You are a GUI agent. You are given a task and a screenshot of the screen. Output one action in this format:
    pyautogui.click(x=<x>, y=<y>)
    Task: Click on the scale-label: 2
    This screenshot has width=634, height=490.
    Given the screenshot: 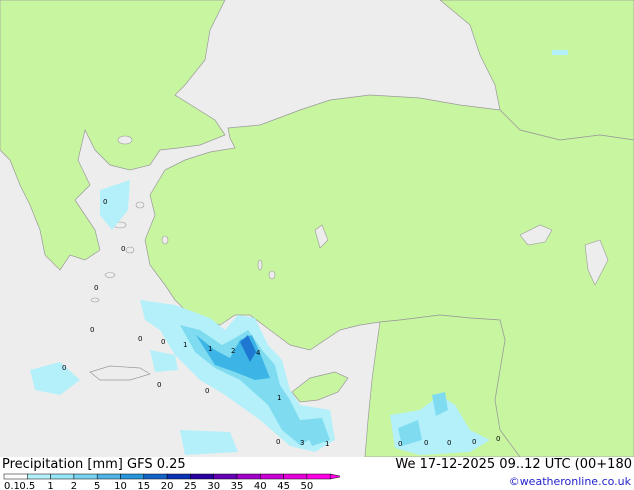 What is the action you would take?
    pyautogui.click(x=74, y=485)
    